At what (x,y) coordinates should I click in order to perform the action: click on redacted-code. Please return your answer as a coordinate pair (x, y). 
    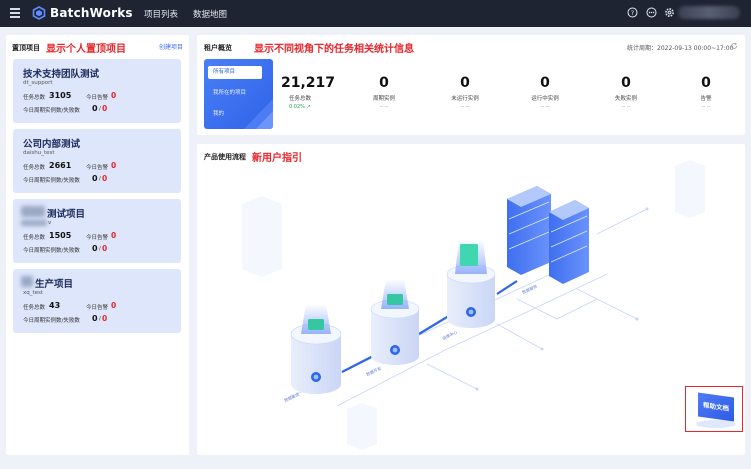
    Looking at the image, I should click on (34, 223).